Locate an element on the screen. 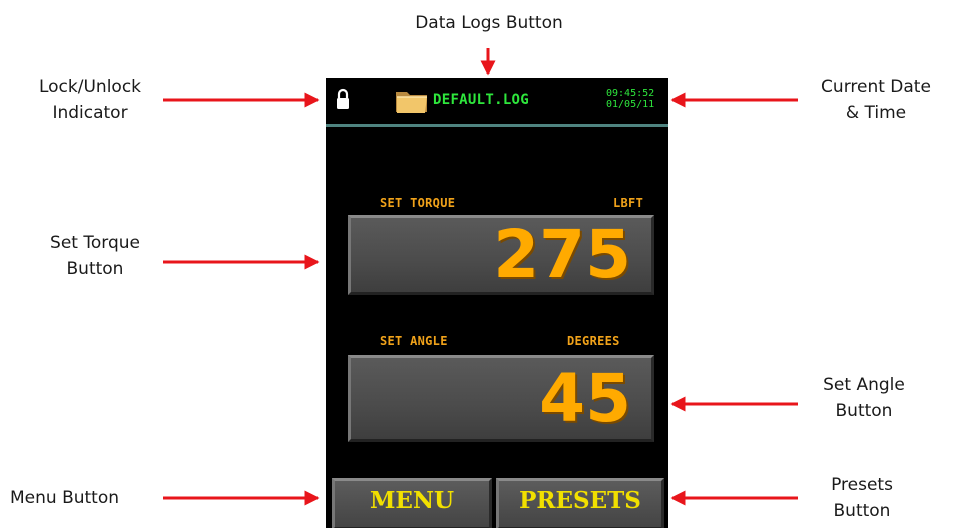 The height and width of the screenshot is (528, 956). date-time-display: 09:45:52 01/05/11 is located at coordinates (634, 99).